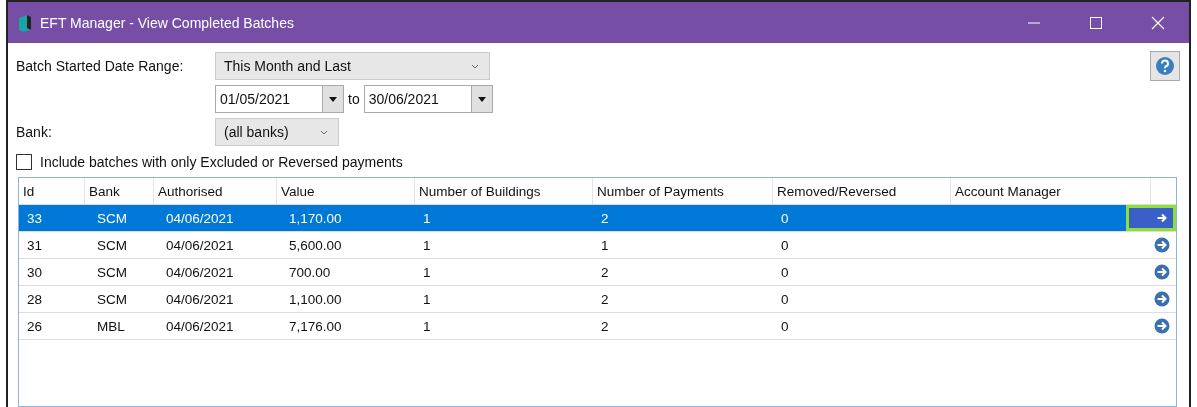  Describe the element at coordinates (315, 326) in the screenshot. I see `table-cell-text: 7,176.00` at that location.